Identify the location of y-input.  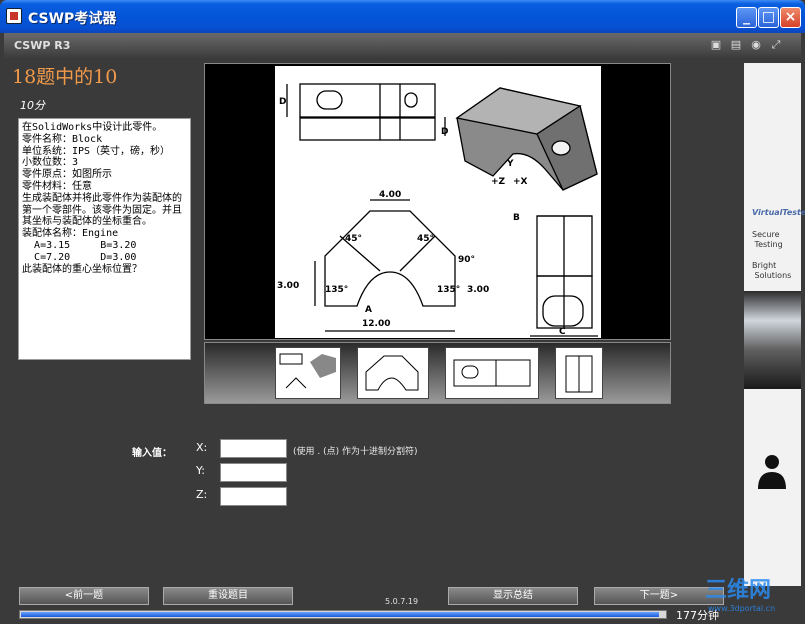
(253, 472).